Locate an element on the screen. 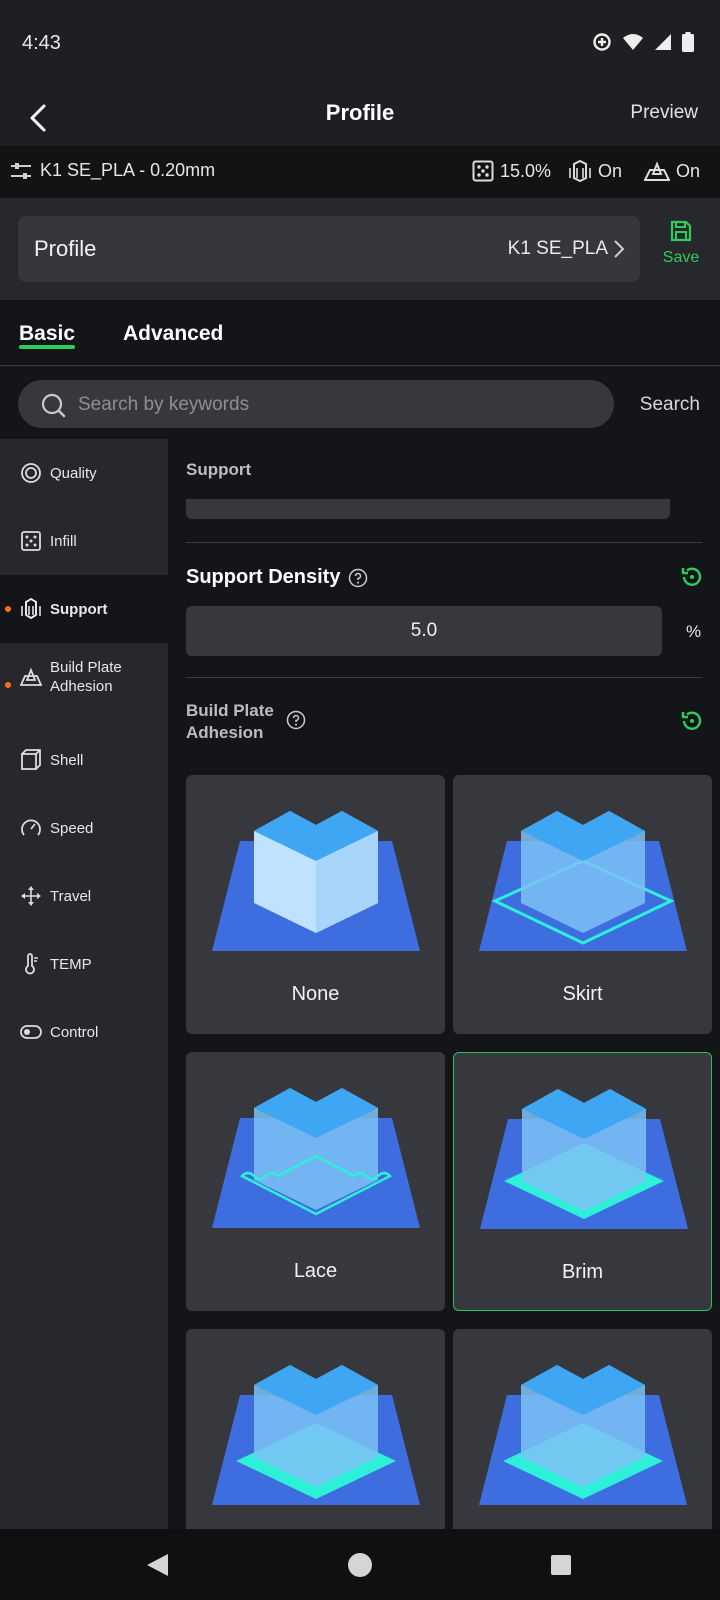 The width and height of the screenshot is (720, 1600). data-saver-icon is located at coordinates (602, 42).